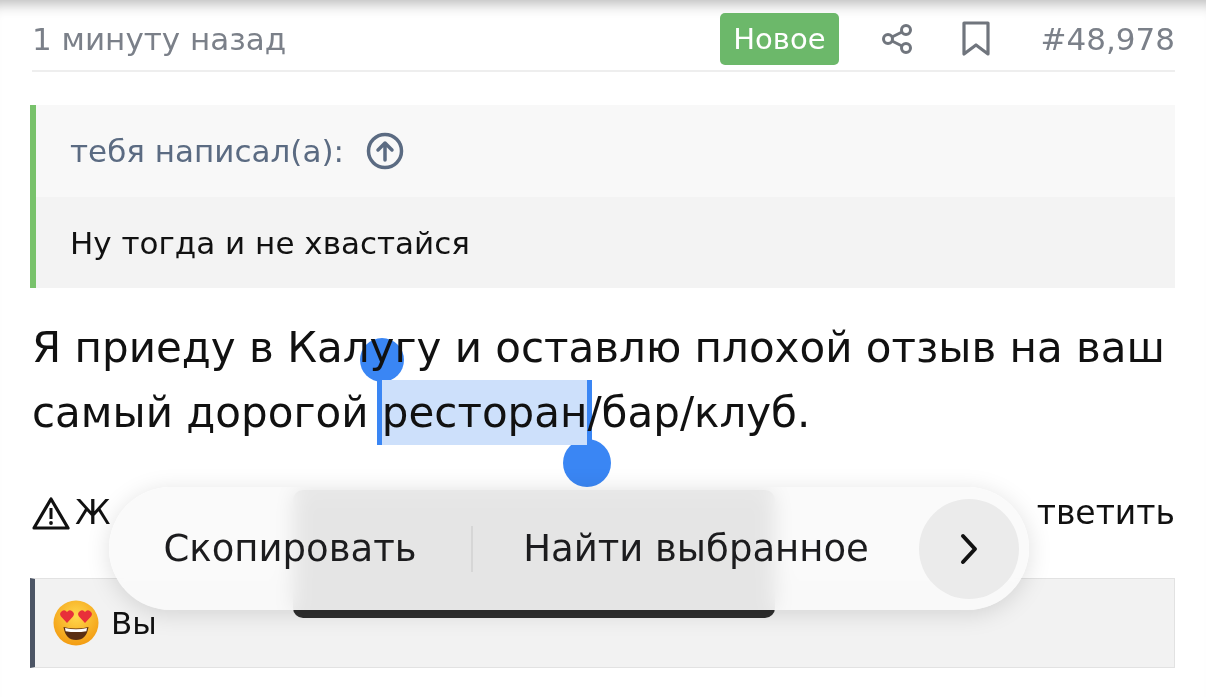 The height and width of the screenshot is (697, 1206). What do you see at coordinates (1107, 39) in the screenshot?
I see `post-number-link: #48,978` at bounding box center [1107, 39].